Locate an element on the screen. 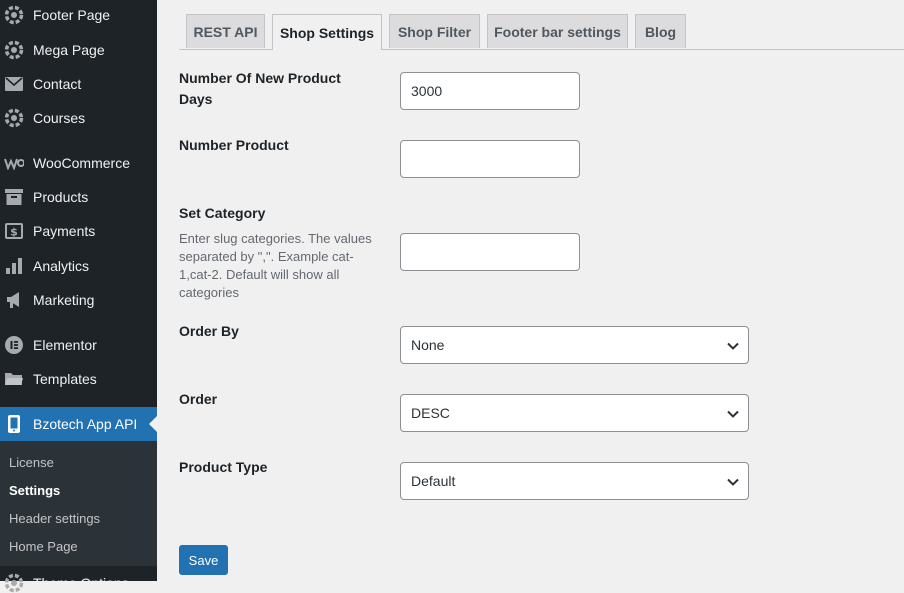  submenu-item-license: License is located at coordinates (31, 462).